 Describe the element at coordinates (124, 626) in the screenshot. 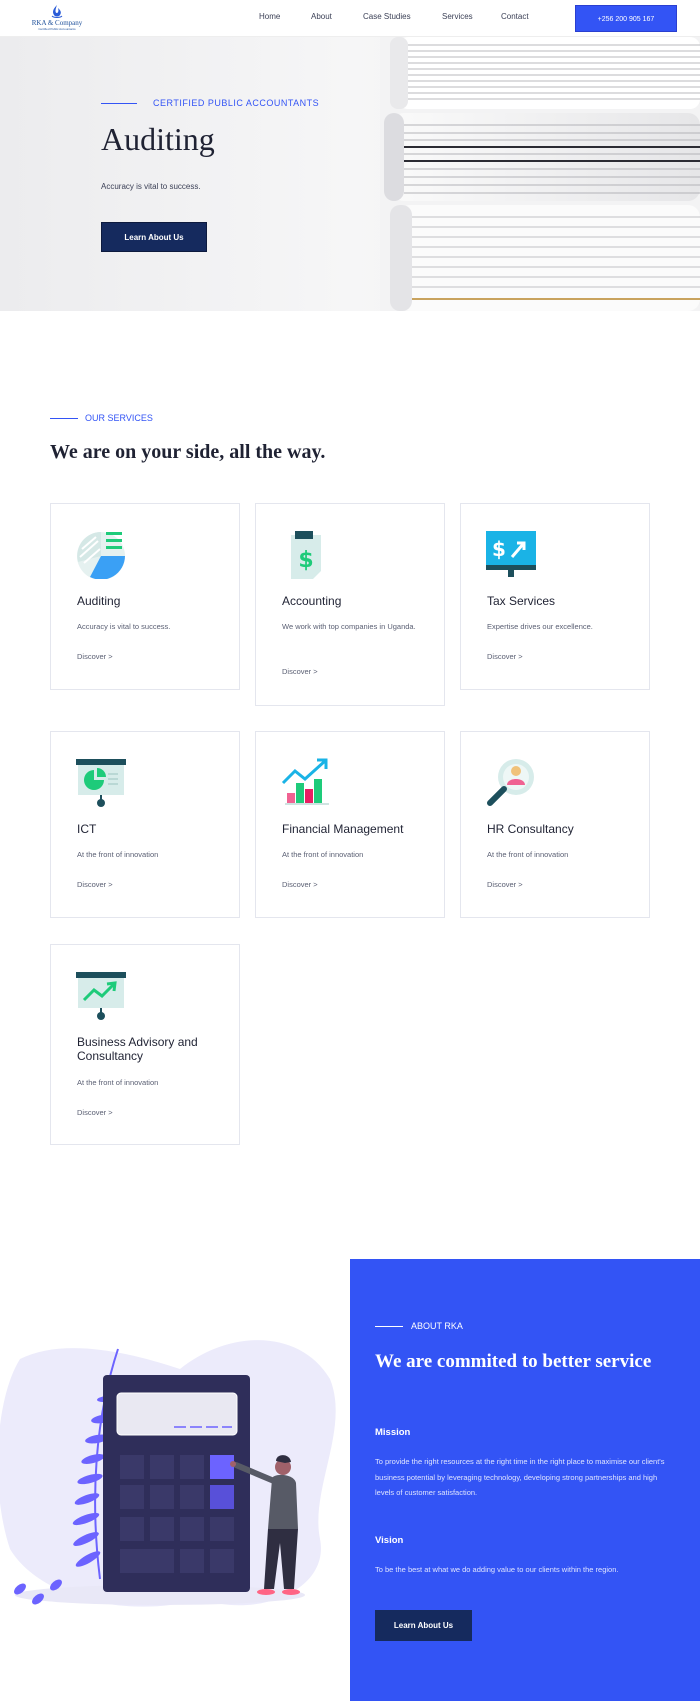

I see `service-desc: Accuracy is vital to success.` at that location.